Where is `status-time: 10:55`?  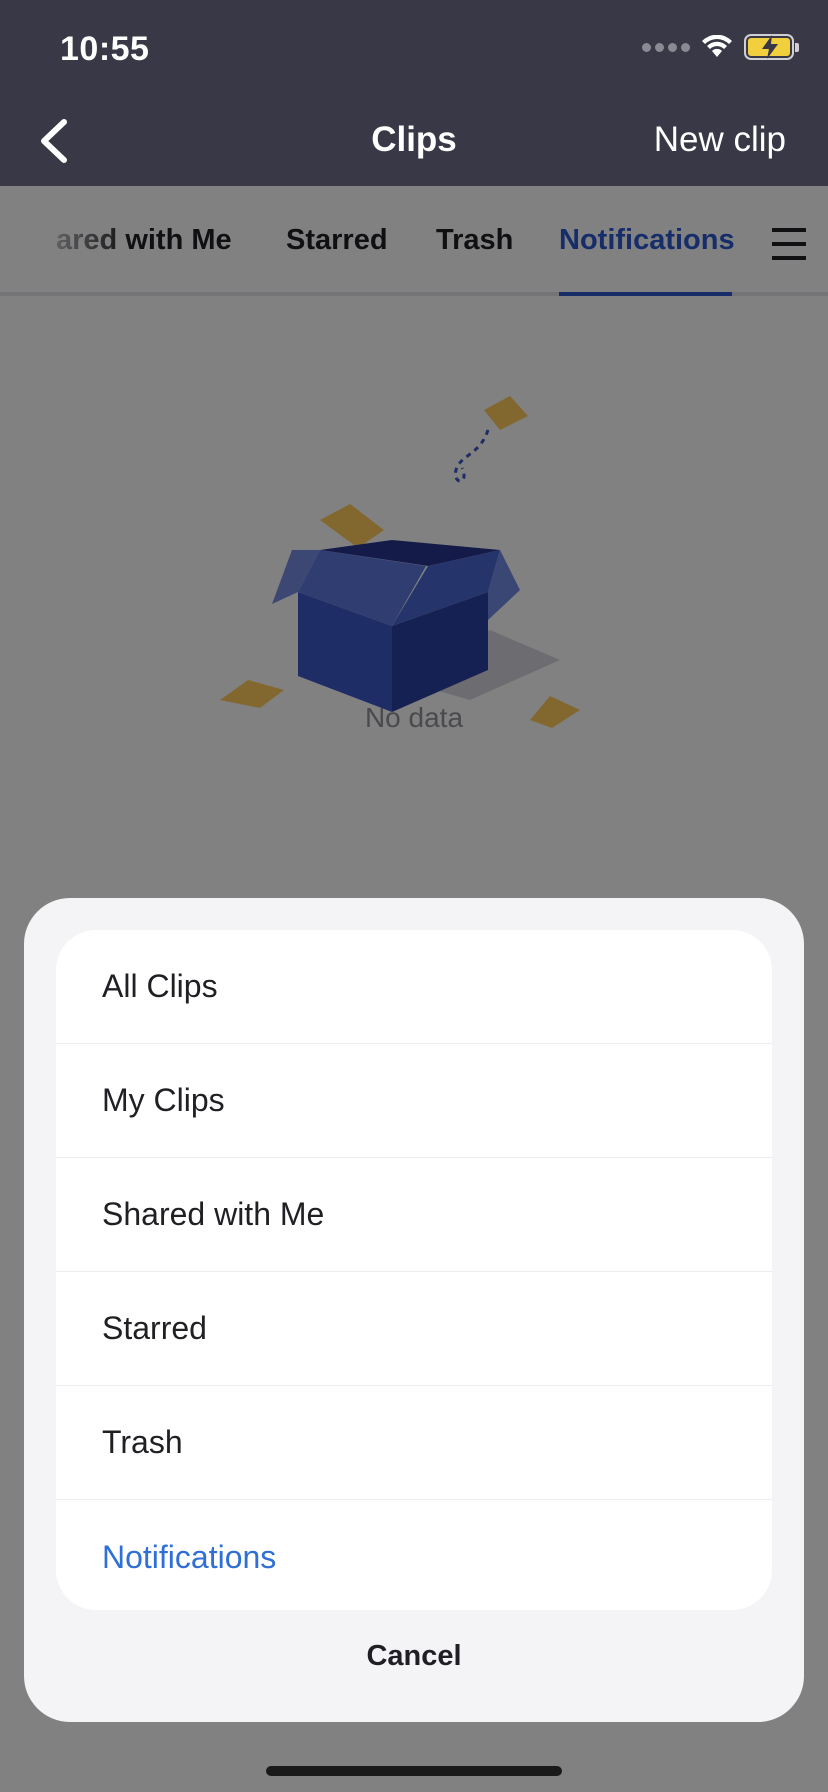 status-time: 10:55 is located at coordinates (105, 49).